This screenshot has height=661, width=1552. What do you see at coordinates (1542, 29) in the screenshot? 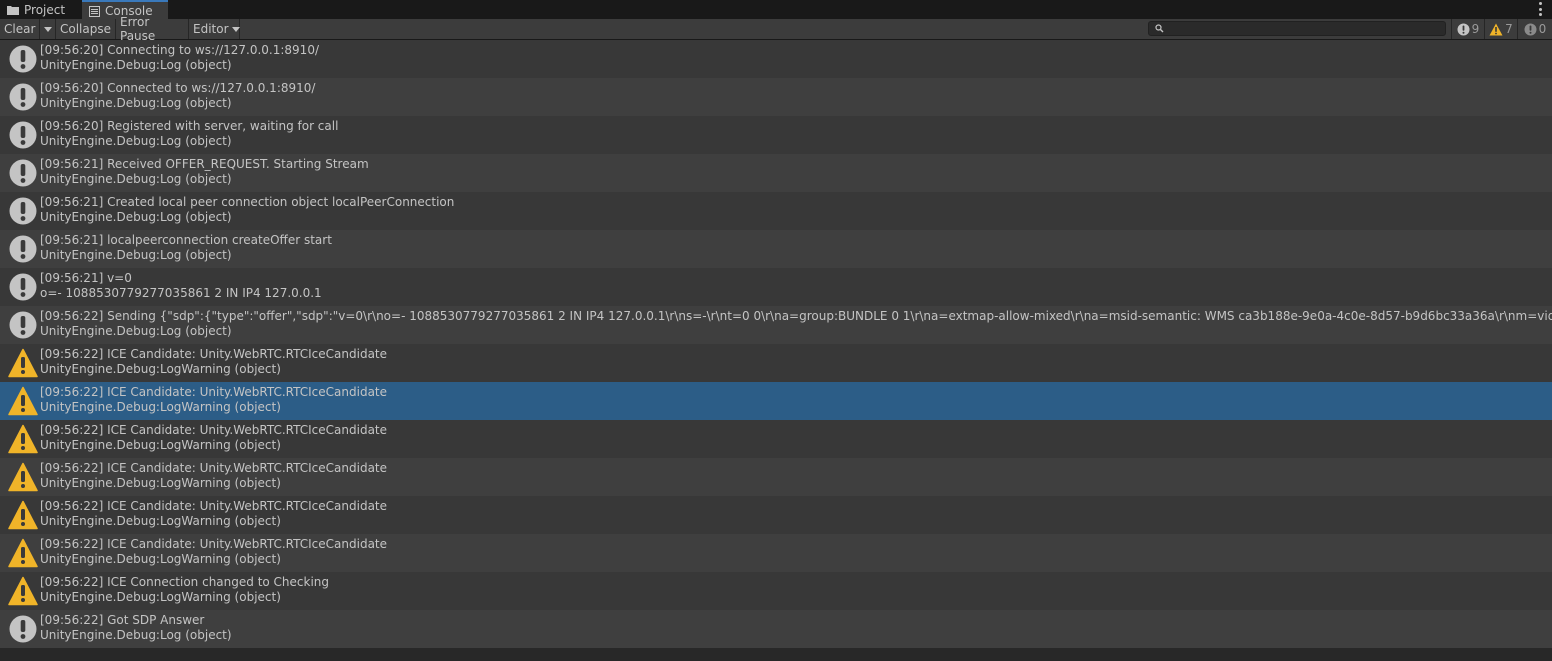
I see `error-count: 0` at bounding box center [1542, 29].